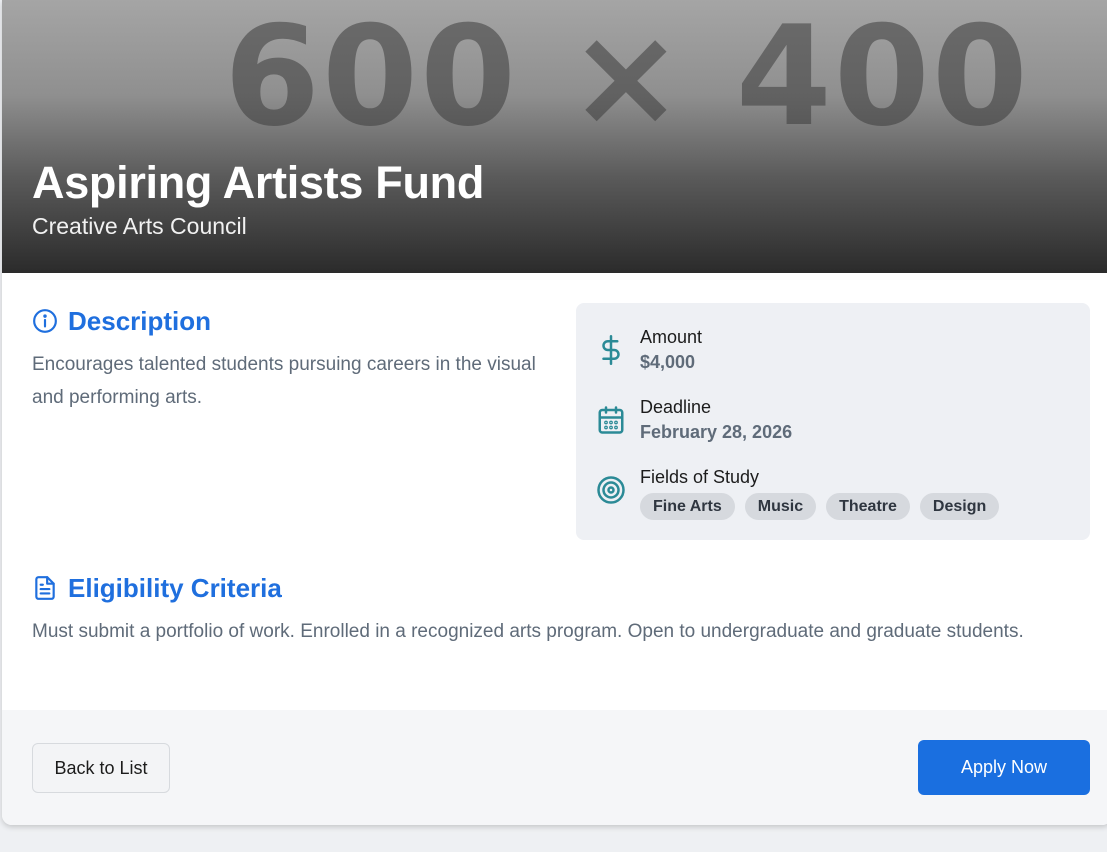 This screenshot has height=852, width=1107. I want to click on card-footer: Back to List Apply Now, so click(554, 767).